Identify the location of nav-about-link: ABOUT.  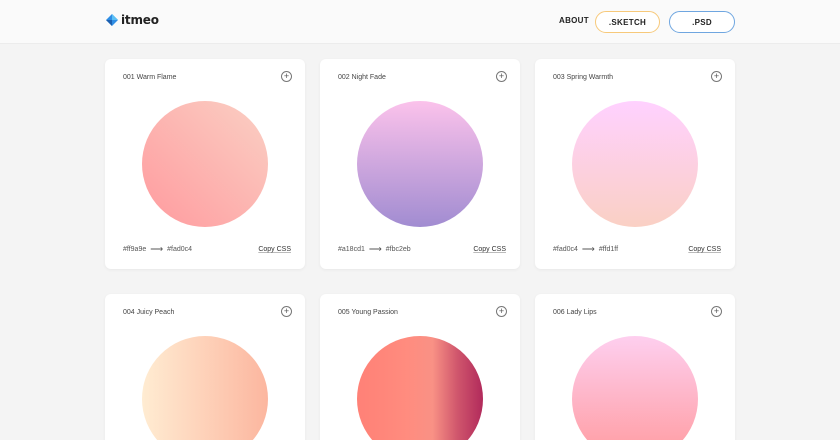
(574, 20).